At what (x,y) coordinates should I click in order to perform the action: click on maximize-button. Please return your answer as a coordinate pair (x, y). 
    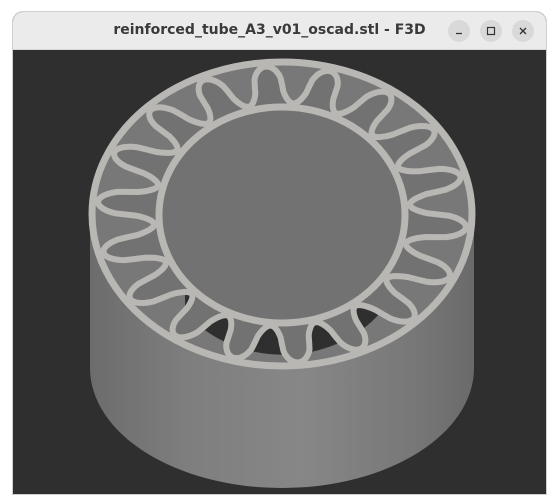
    Looking at the image, I should click on (491, 31).